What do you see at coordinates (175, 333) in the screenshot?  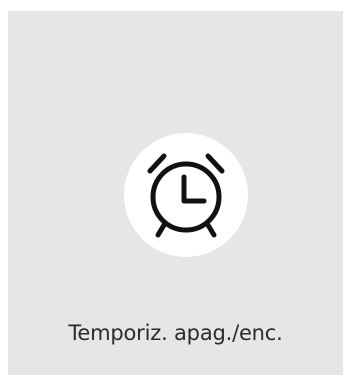 I see `tile-label: Temporiz. apag./enc.` at bounding box center [175, 333].